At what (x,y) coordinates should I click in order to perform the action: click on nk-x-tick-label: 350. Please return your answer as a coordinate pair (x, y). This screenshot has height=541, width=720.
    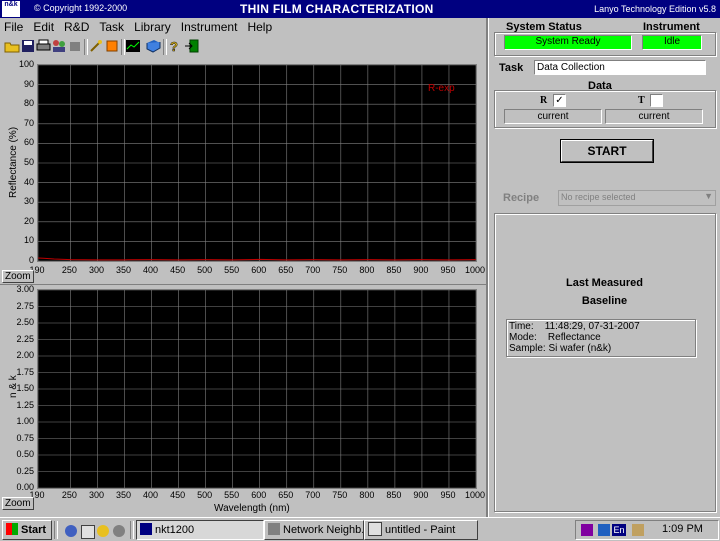
    Looking at the image, I should click on (124, 495).